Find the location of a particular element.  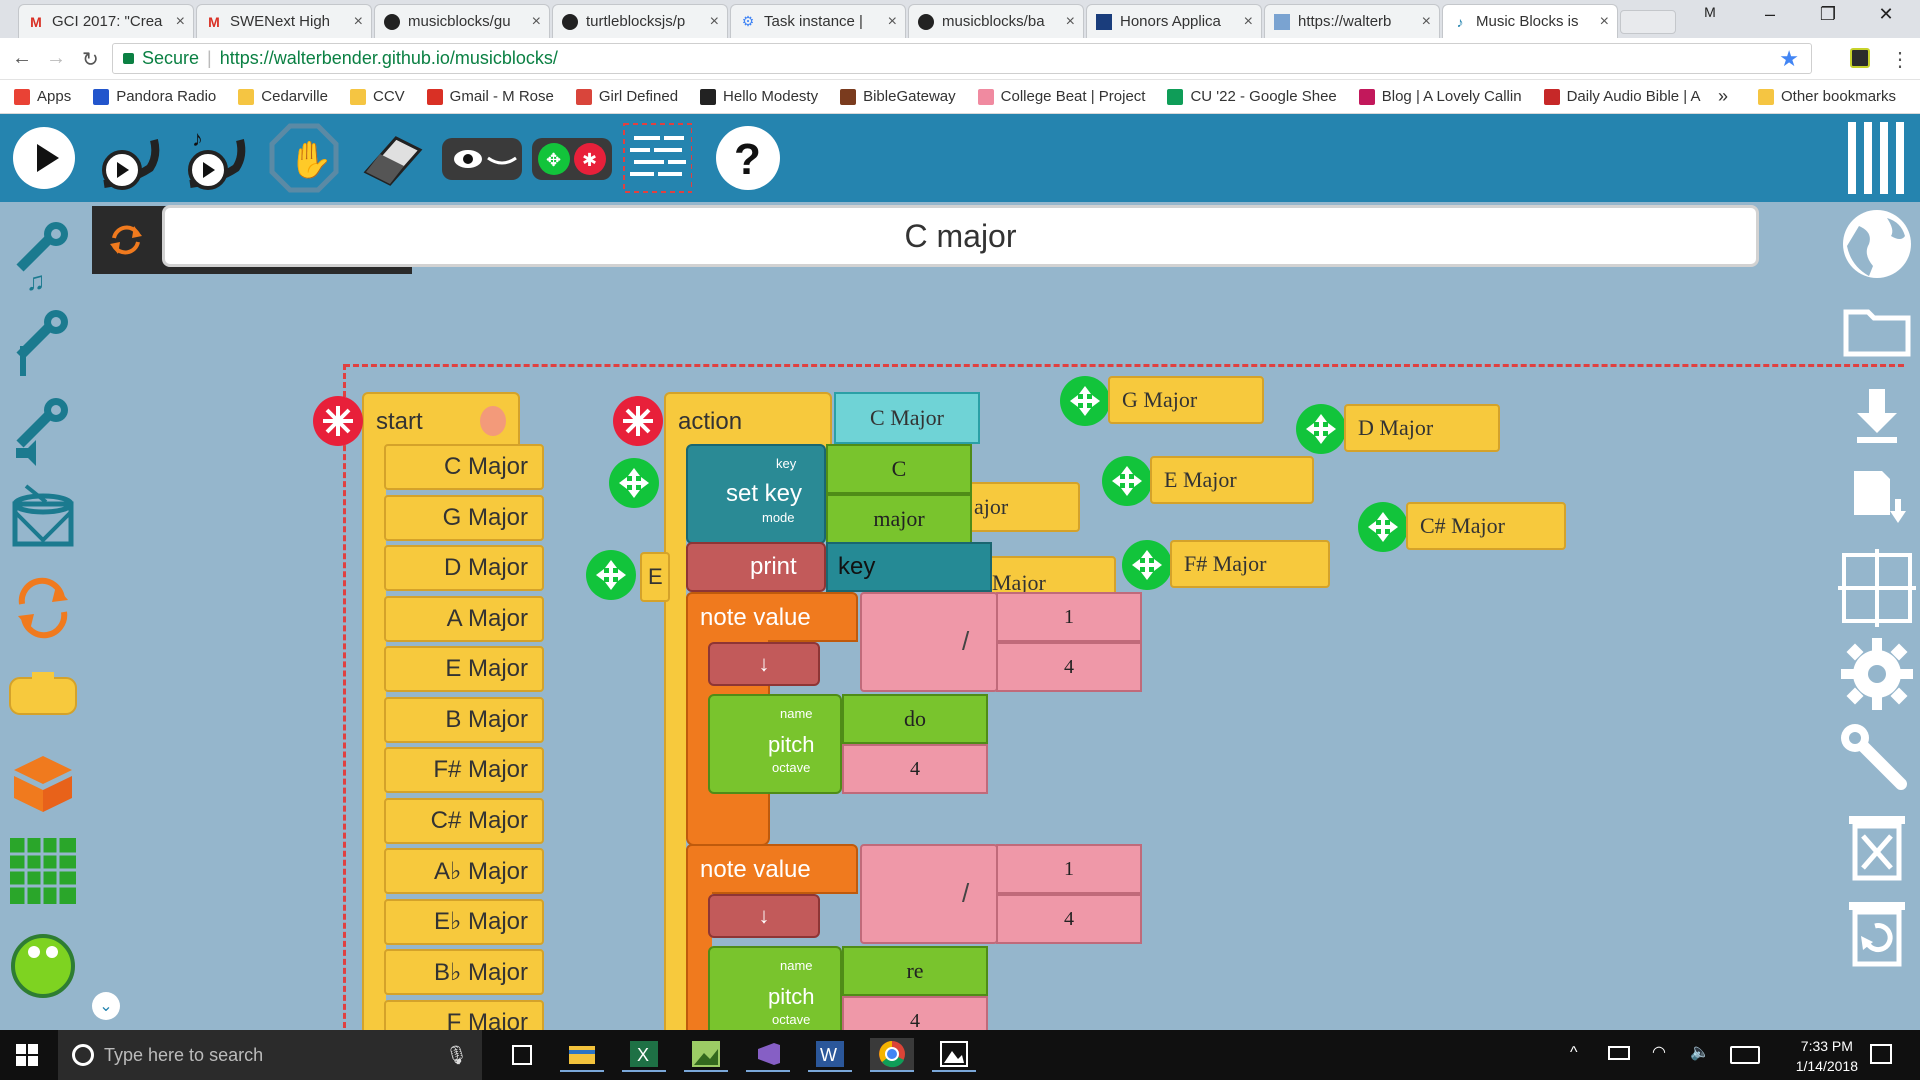

battery-icon is located at coordinates (1619, 1053).